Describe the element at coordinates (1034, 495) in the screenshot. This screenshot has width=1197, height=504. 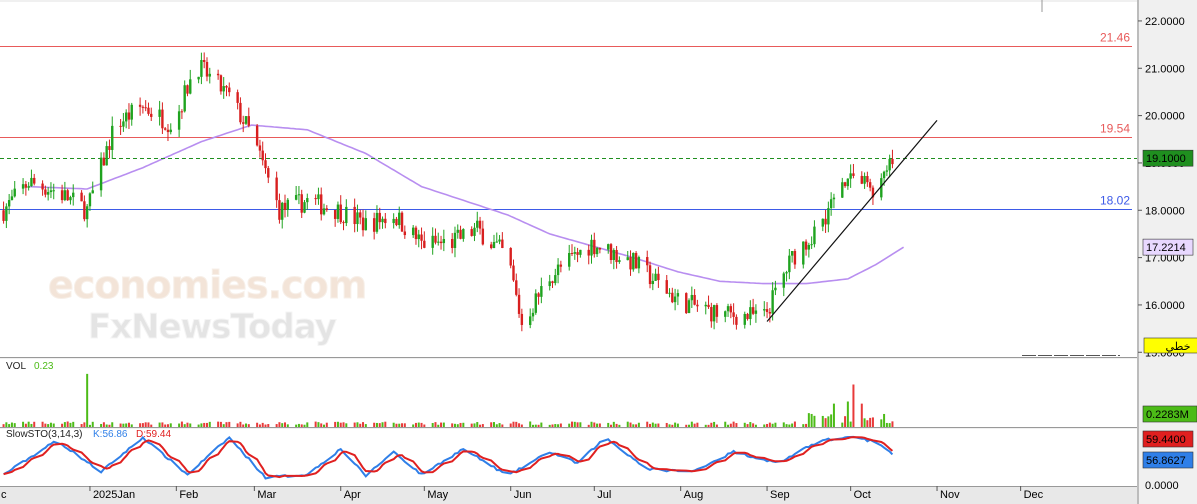
I see `date-axis-label: Dec` at that location.